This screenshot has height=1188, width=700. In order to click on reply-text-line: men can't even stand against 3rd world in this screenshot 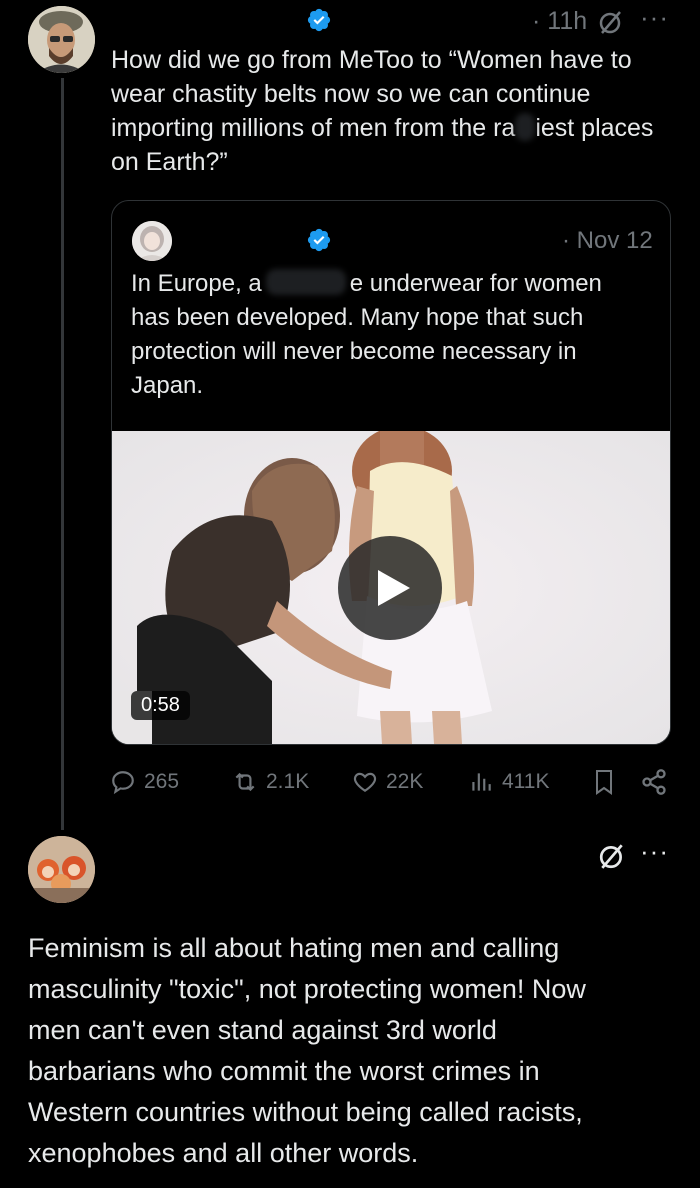, I will do `click(262, 1030)`.